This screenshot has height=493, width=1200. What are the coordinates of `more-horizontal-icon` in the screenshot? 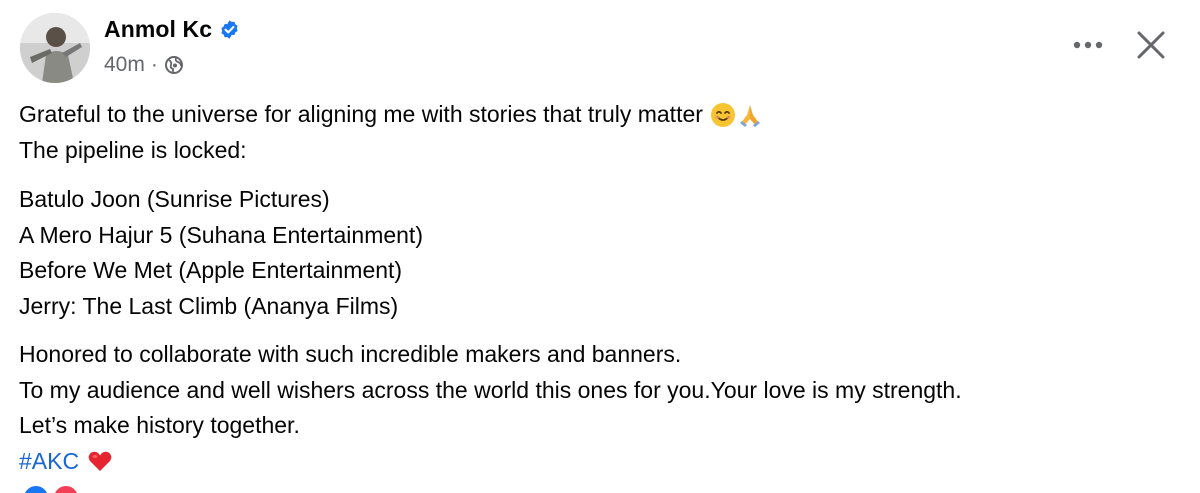 It's located at (1088, 45).